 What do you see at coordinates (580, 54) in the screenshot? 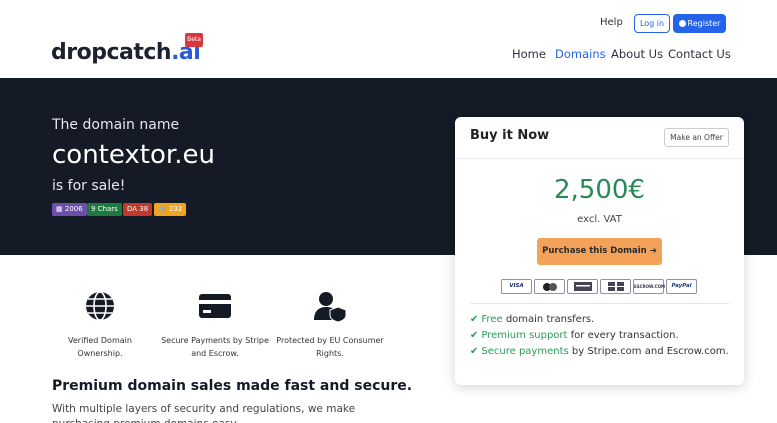
I see `nav-domains: Domains` at bounding box center [580, 54].